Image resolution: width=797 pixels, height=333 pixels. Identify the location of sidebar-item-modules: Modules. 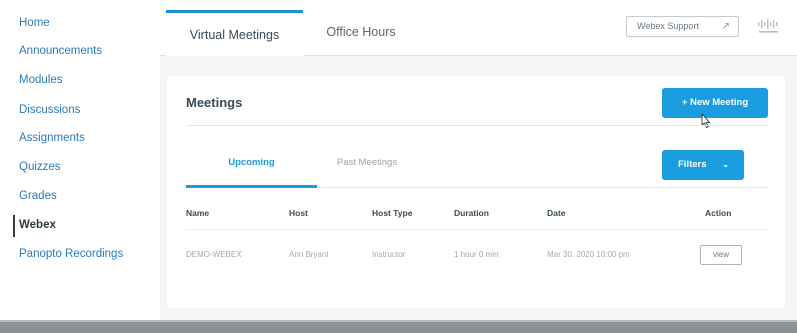
(40, 80).